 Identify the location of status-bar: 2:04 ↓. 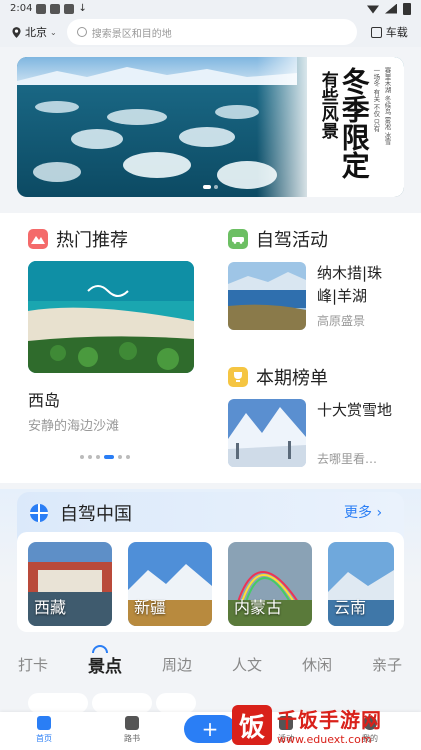
(210, 8).